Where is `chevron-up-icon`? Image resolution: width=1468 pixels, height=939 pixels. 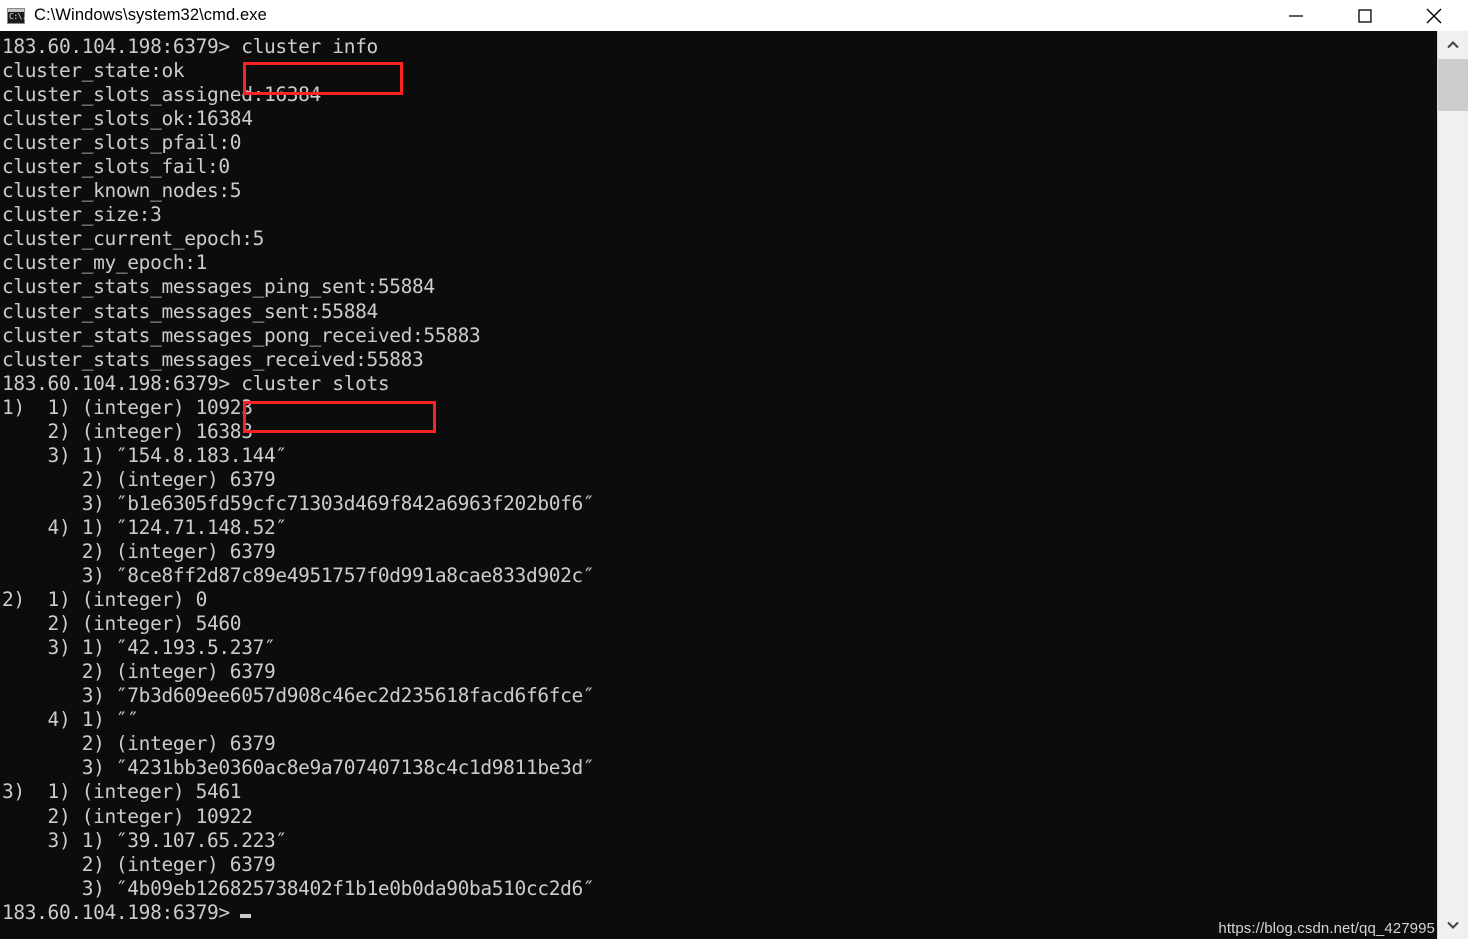
chevron-up-icon is located at coordinates (1453, 45).